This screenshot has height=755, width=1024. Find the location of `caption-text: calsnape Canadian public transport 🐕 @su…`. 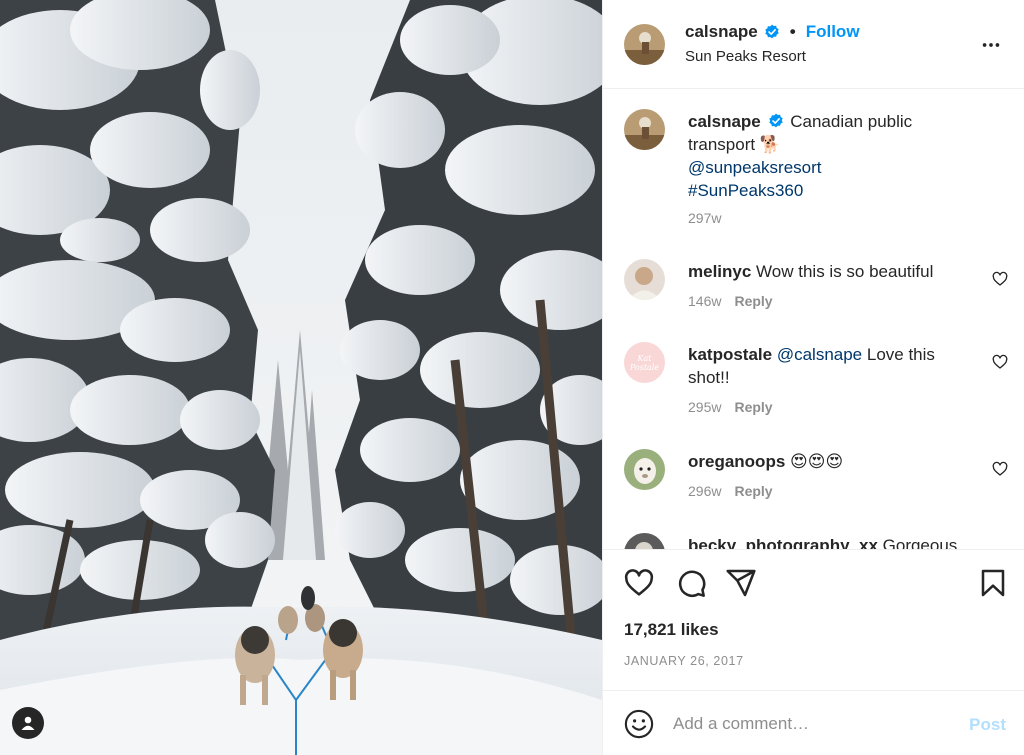

caption-text: calsnape Canadian public transport 🐕 @su… is located at coordinates (830, 156).